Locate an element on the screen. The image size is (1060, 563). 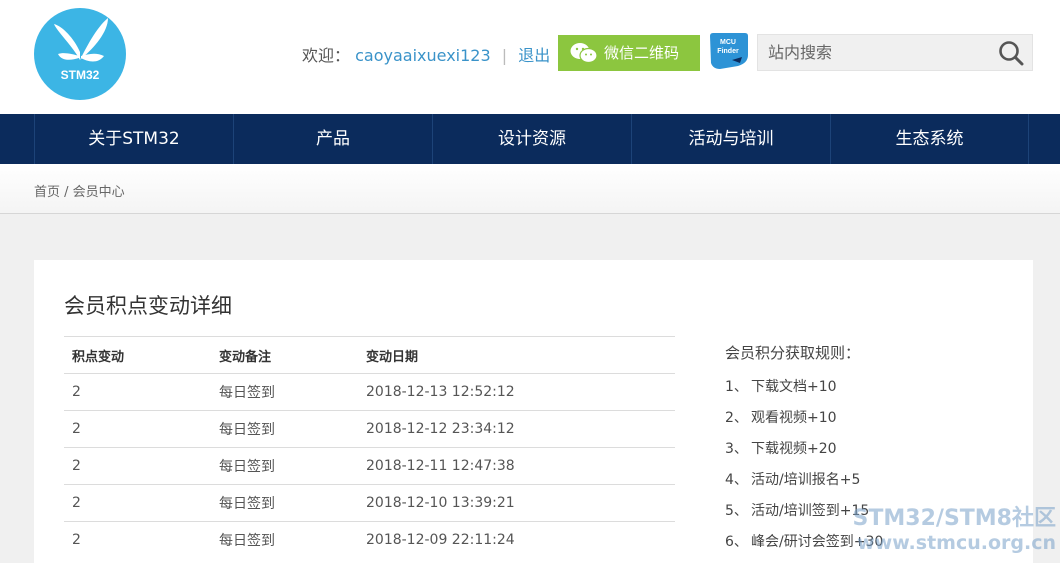
cell-date: 2018-12-09 22:11:24 is located at coordinates (516, 539).